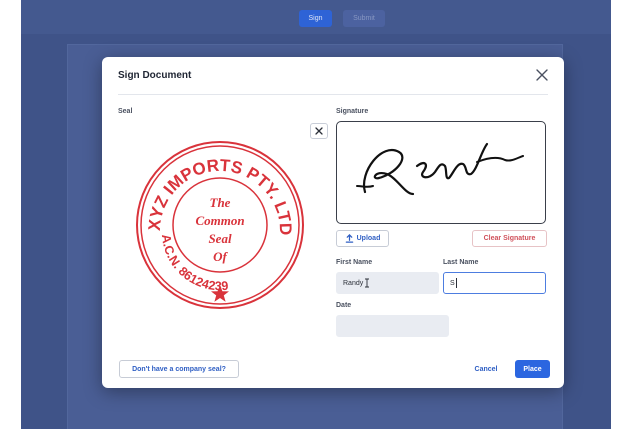 Image resolution: width=644 pixels, height=429 pixels. I want to click on seal-line-3: Seal, so click(220, 238).